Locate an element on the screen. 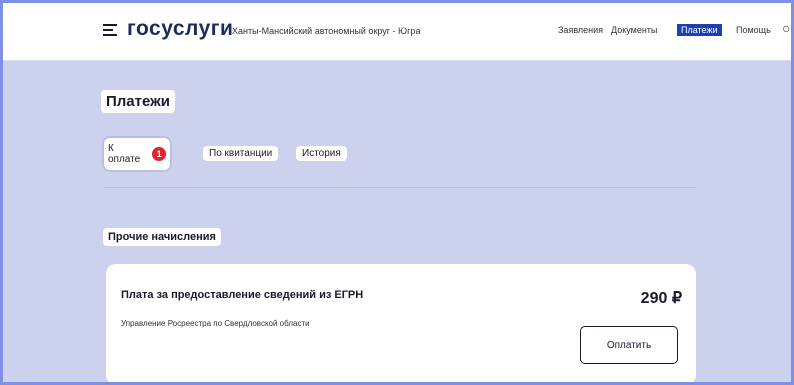 The image size is (794, 385). nav-help: Помощь is located at coordinates (753, 30).